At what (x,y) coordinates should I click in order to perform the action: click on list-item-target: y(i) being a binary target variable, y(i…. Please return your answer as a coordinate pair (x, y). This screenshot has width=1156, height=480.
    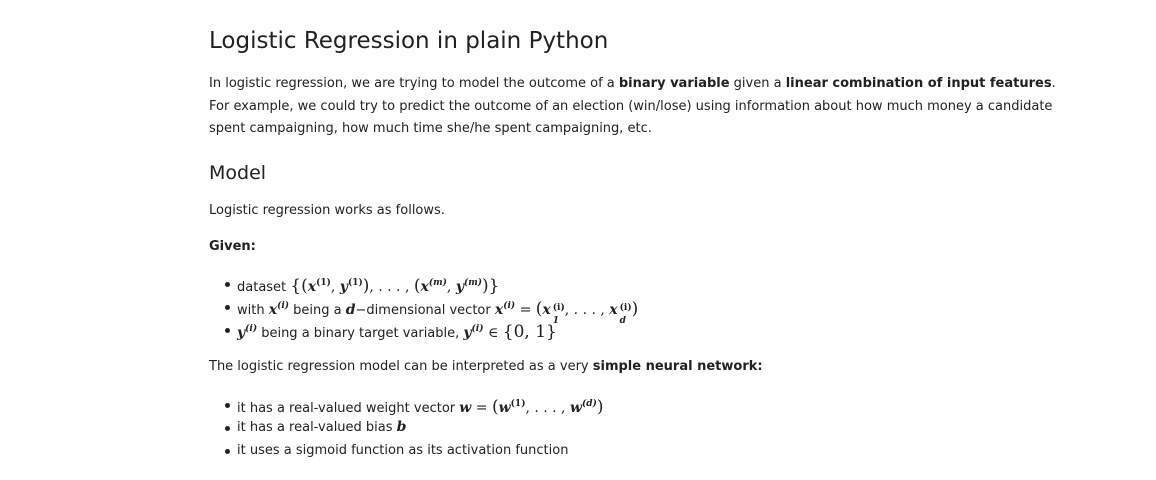
    Looking at the image, I should click on (423, 330).